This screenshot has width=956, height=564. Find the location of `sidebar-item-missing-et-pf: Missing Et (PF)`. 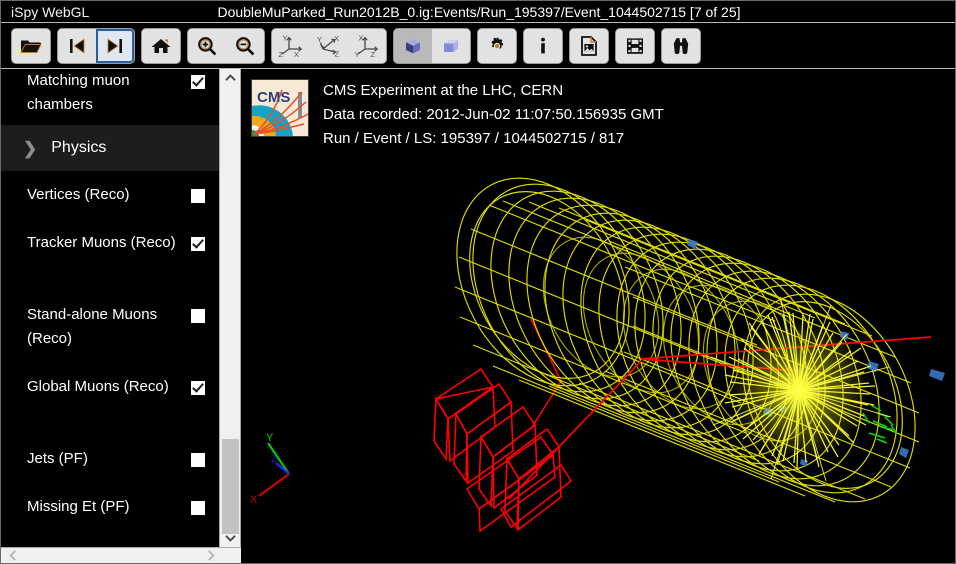

sidebar-item-missing-et-pf: Missing Et (PF) is located at coordinates (110, 507).